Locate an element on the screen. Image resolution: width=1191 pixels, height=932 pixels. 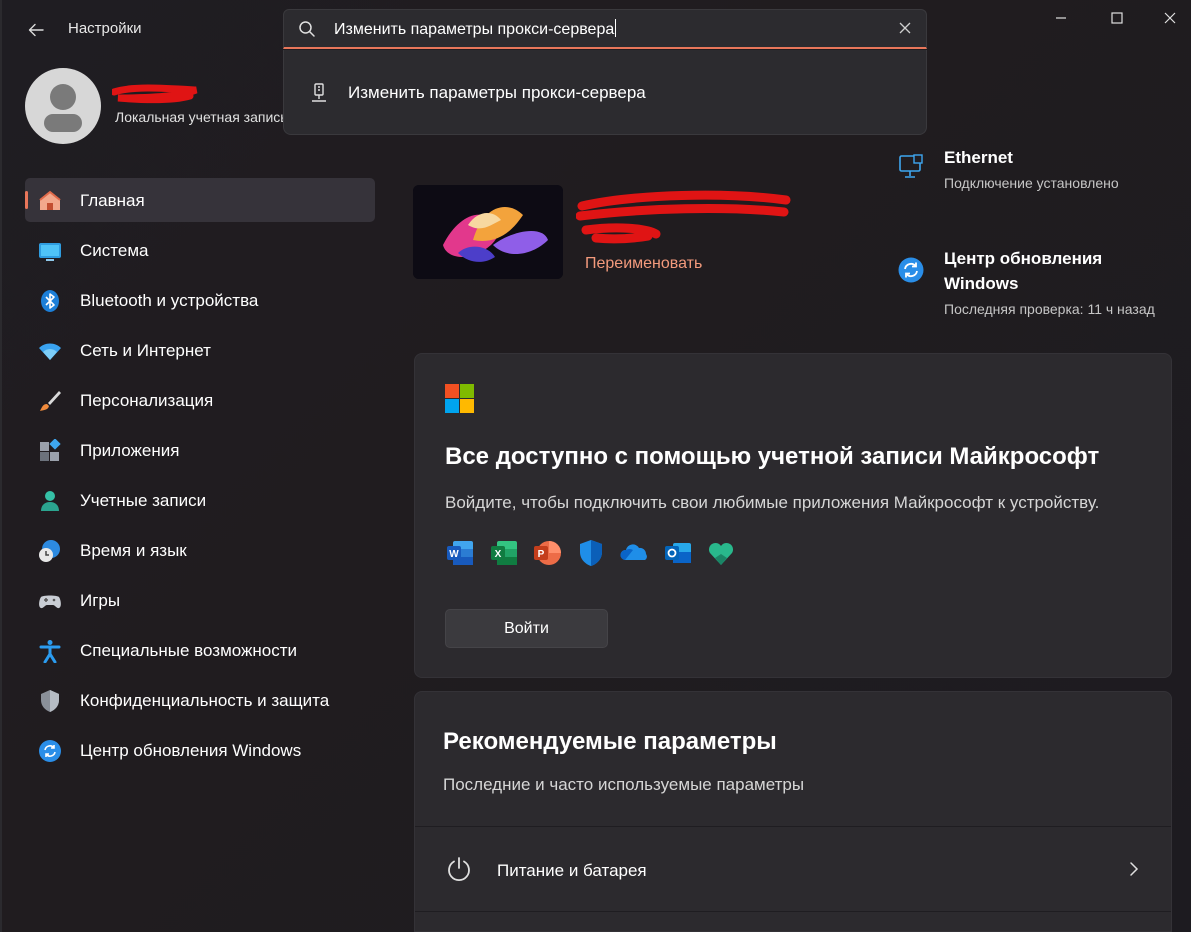
recommended-title: Рекомендуемые параметры is located at coordinates (610, 741).